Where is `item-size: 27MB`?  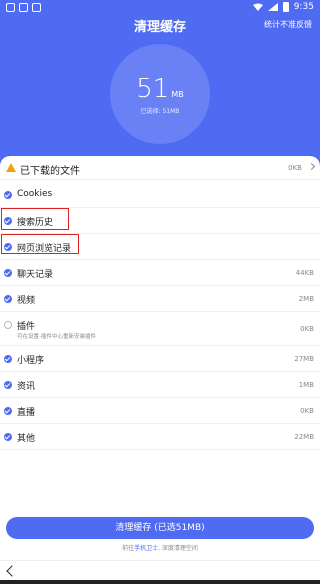 item-size: 27MB is located at coordinates (304, 359).